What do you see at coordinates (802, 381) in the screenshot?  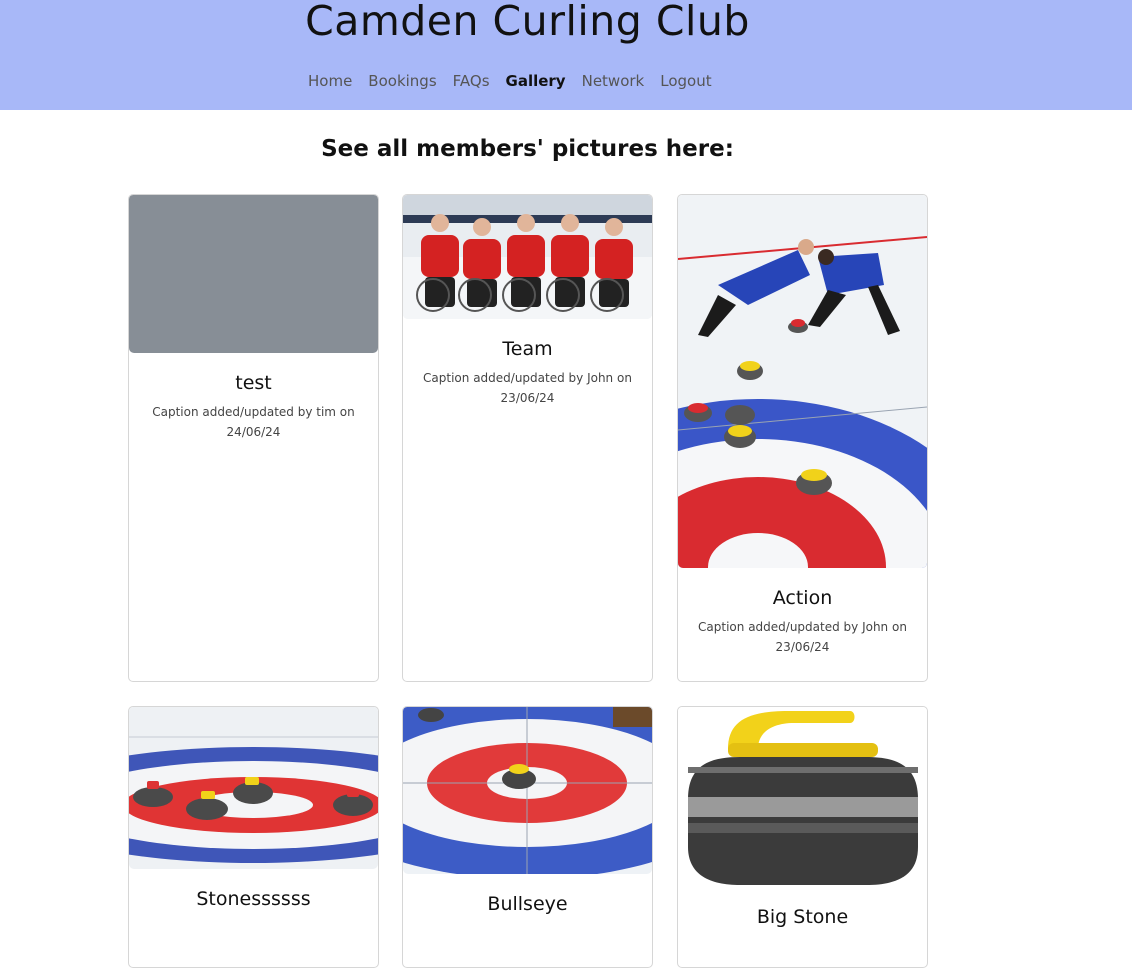 I see `action-photo` at bounding box center [802, 381].